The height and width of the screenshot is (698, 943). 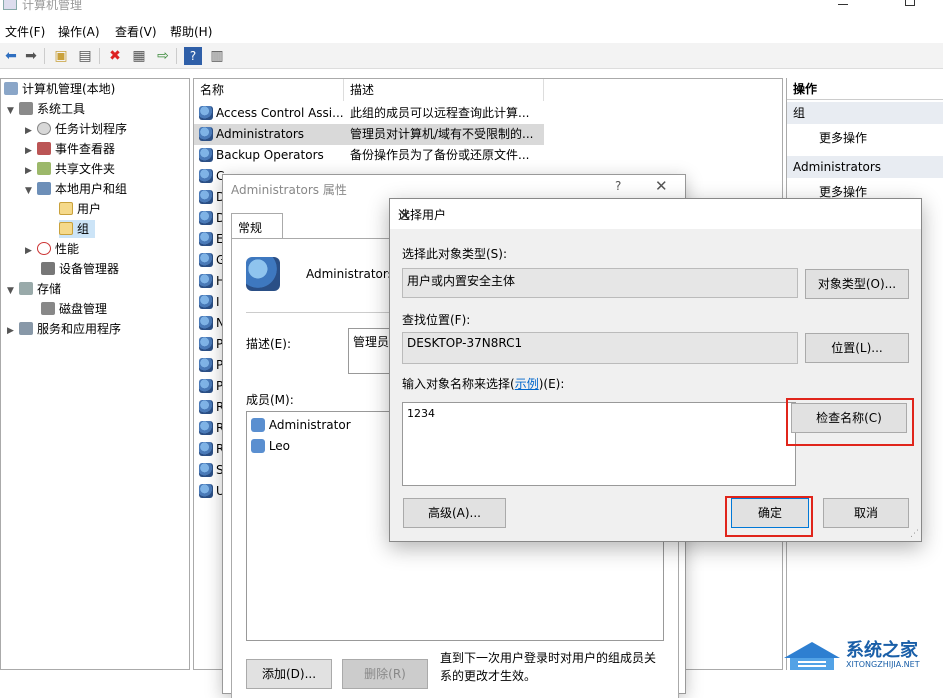 I want to click on remove-member-button: 删除(R), so click(x=385, y=674).